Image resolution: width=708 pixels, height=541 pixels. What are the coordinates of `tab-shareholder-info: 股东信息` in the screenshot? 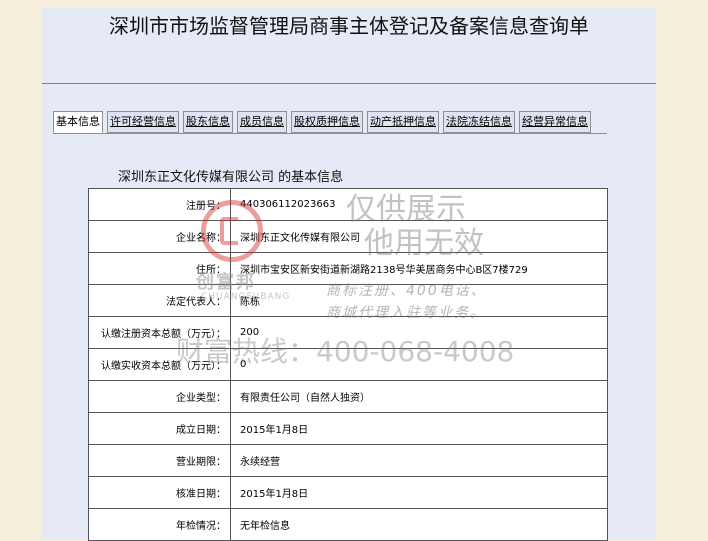 It's located at (208, 122).